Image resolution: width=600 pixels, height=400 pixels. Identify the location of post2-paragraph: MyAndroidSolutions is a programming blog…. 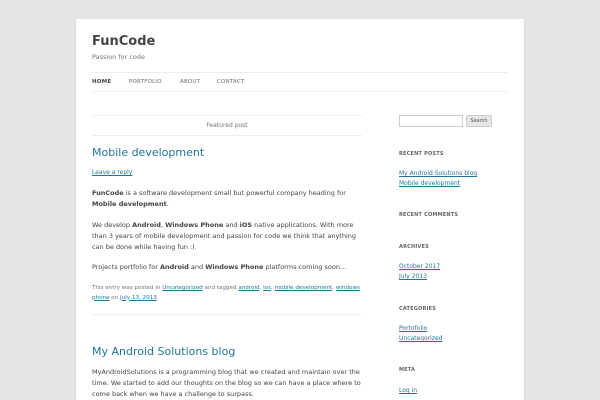
(226, 383).